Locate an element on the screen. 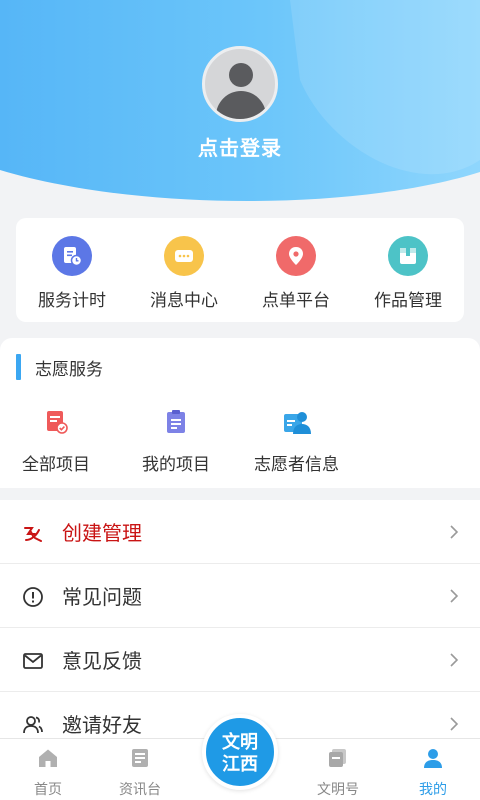 The width and height of the screenshot is (480, 800). quick-action-label: 服务计时 is located at coordinates (72, 301).